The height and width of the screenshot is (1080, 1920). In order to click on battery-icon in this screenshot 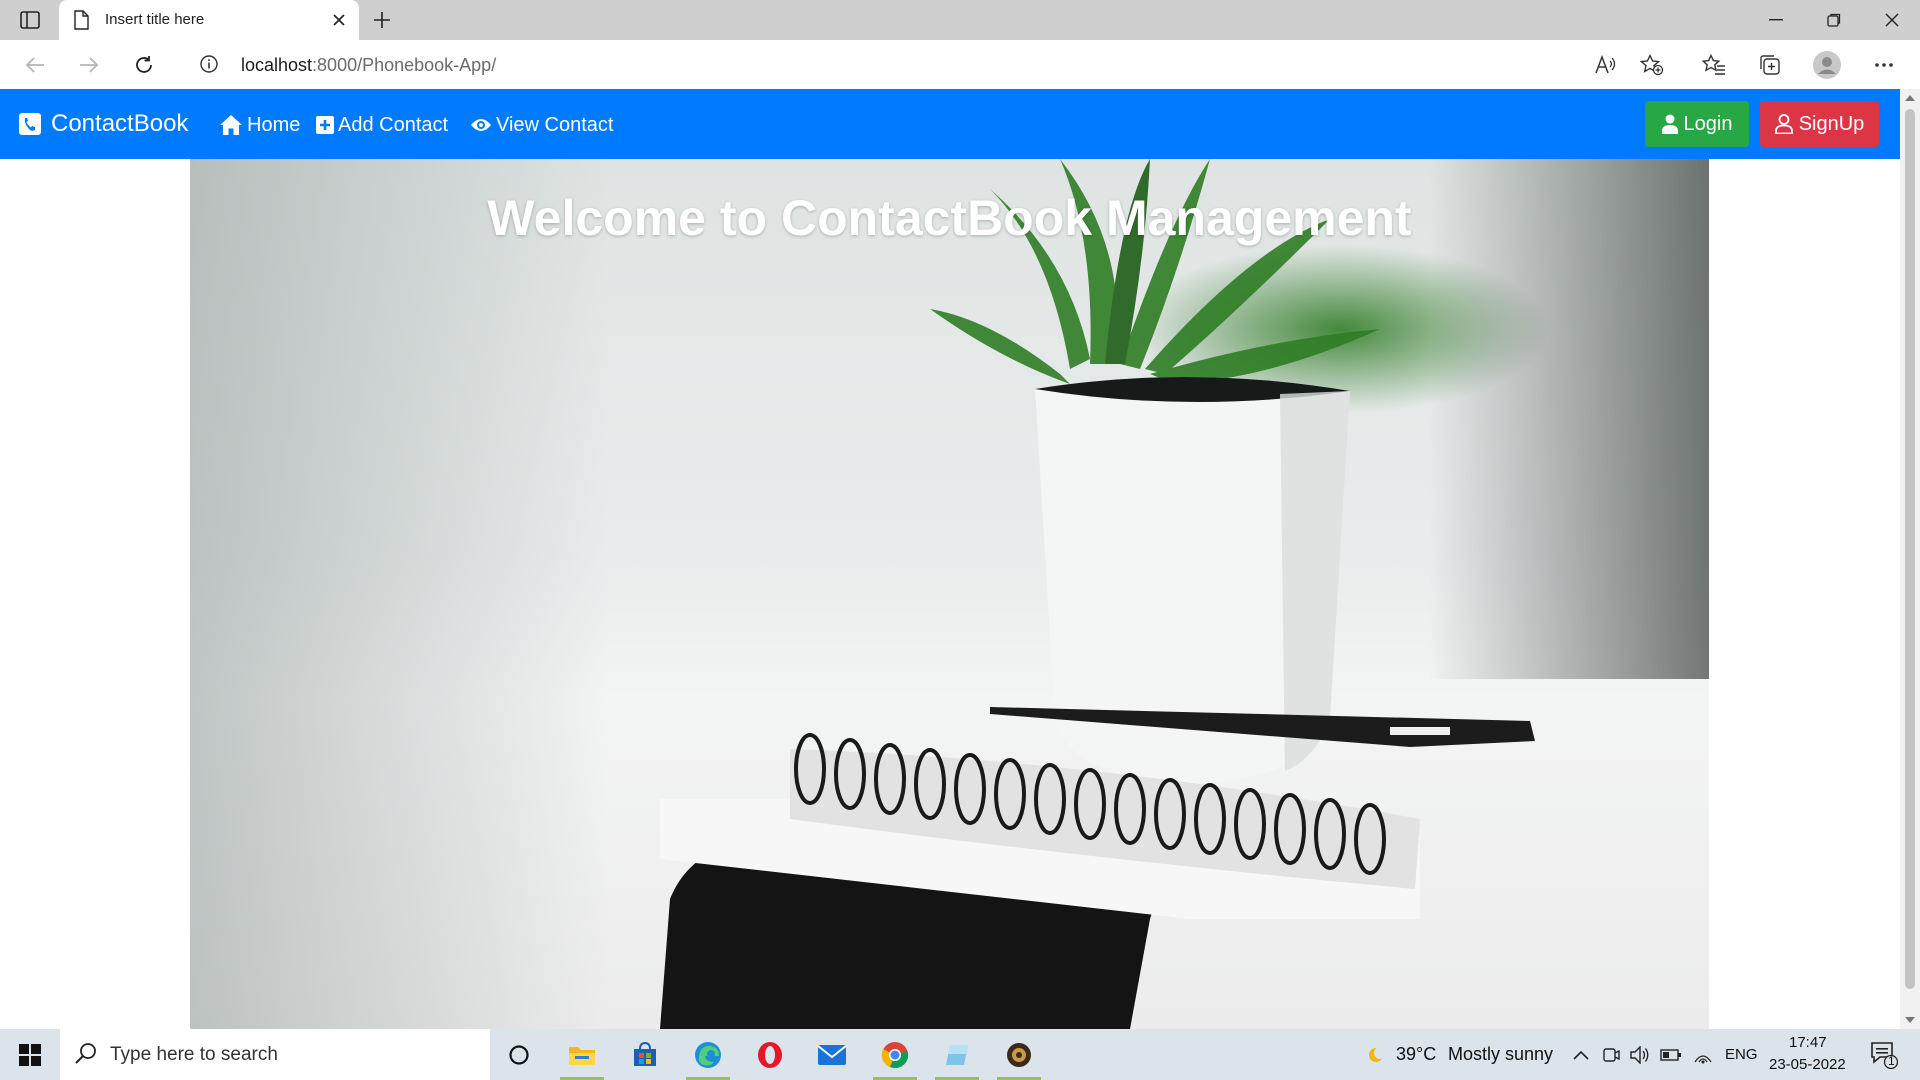, I will do `click(1671, 1055)`.